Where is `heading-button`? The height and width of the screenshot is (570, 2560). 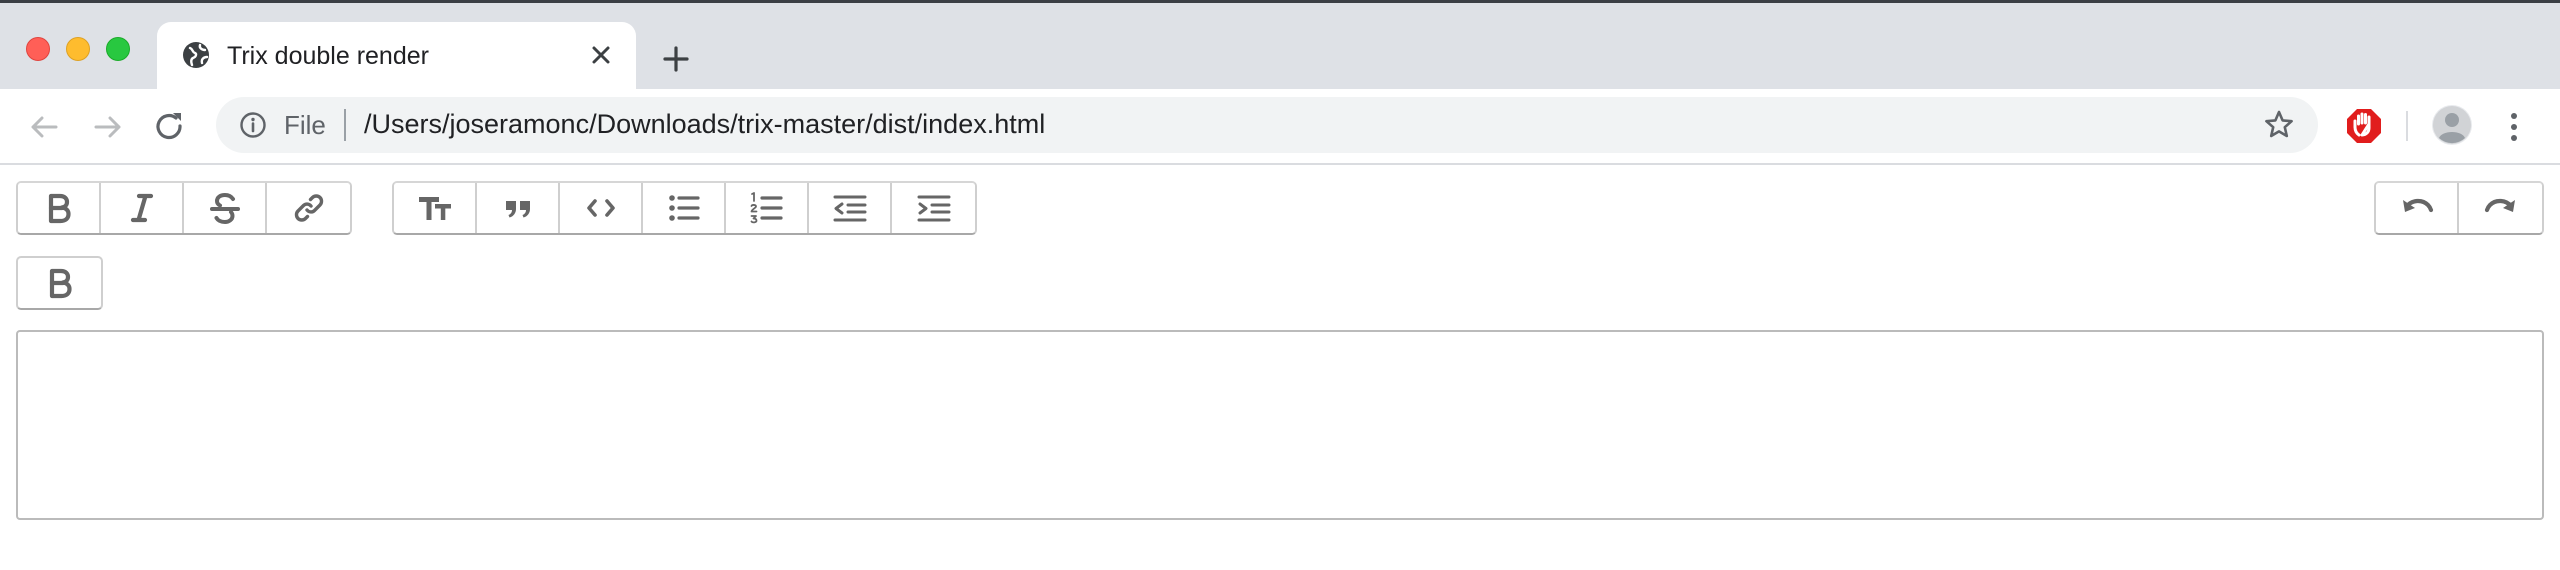
heading-button is located at coordinates (435, 208).